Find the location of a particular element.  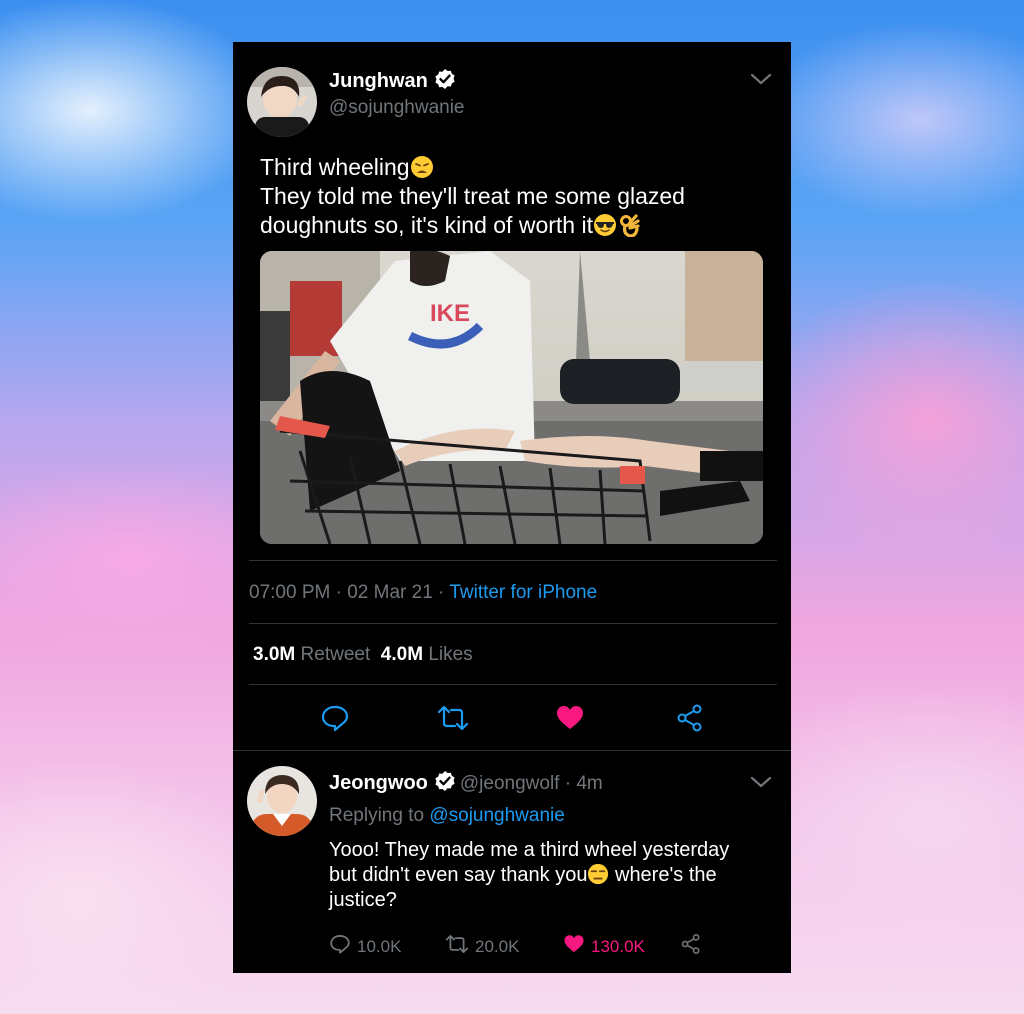

svg-text: IKE is located at coordinates (450, 313).